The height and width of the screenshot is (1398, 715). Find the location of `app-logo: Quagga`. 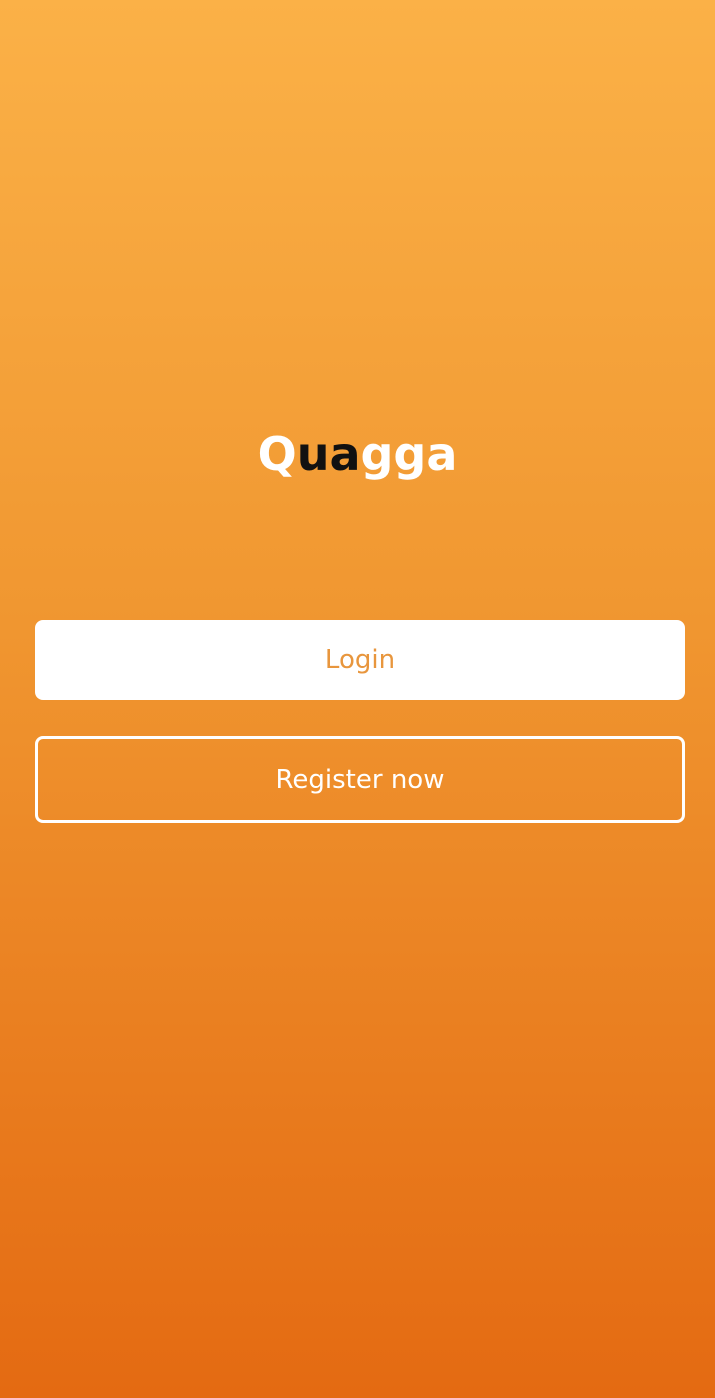

app-logo: Quagga is located at coordinates (357, 454).